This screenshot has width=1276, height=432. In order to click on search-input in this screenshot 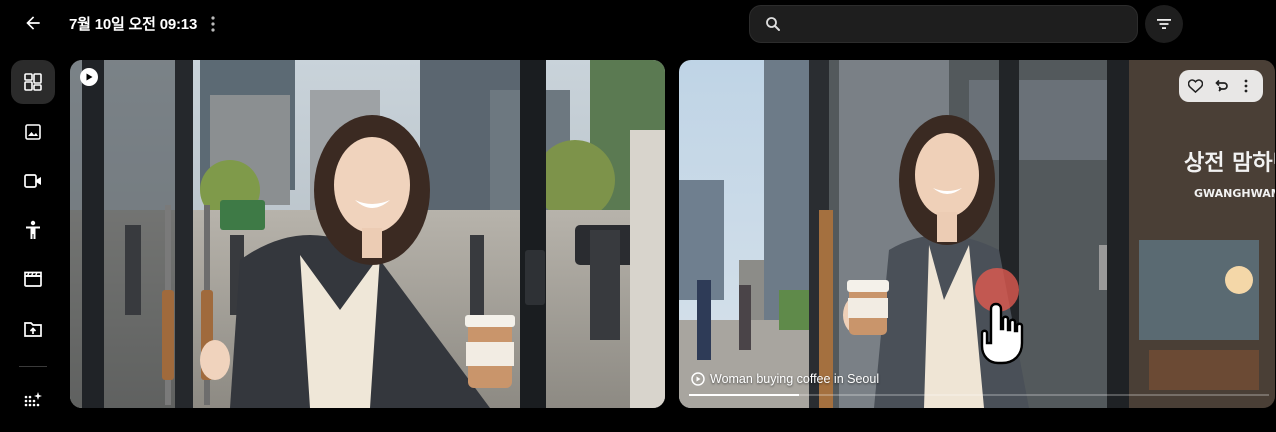, I will do `click(961, 25)`.